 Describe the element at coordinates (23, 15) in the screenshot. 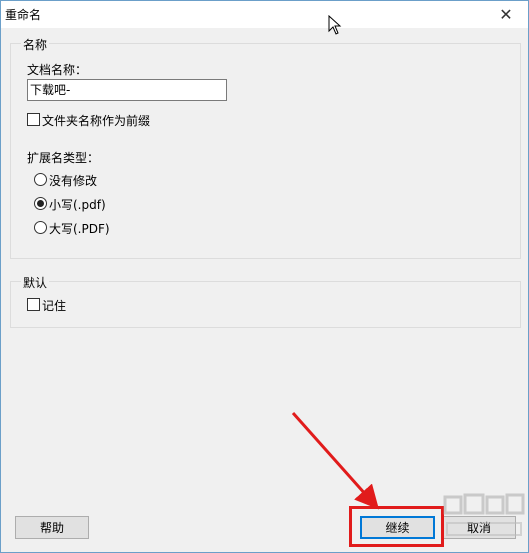

I see `window-title: 重命名` at that location.